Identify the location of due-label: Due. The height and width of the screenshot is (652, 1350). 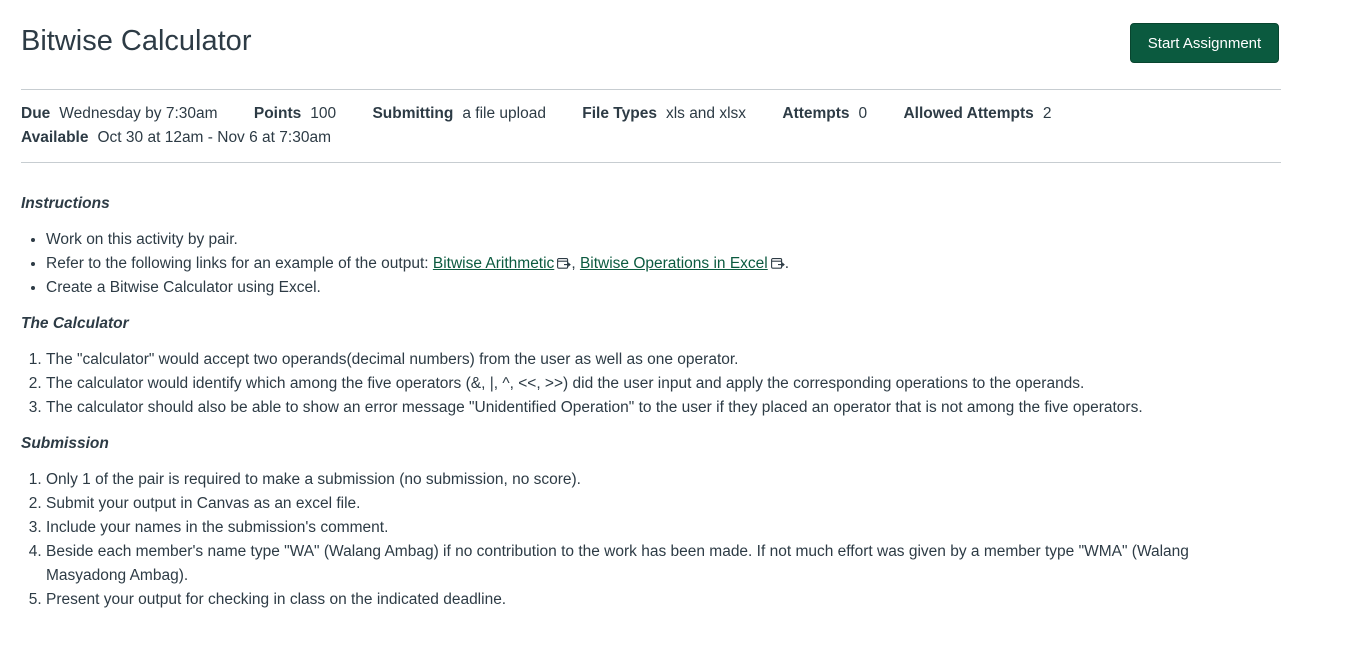
(36, 113).